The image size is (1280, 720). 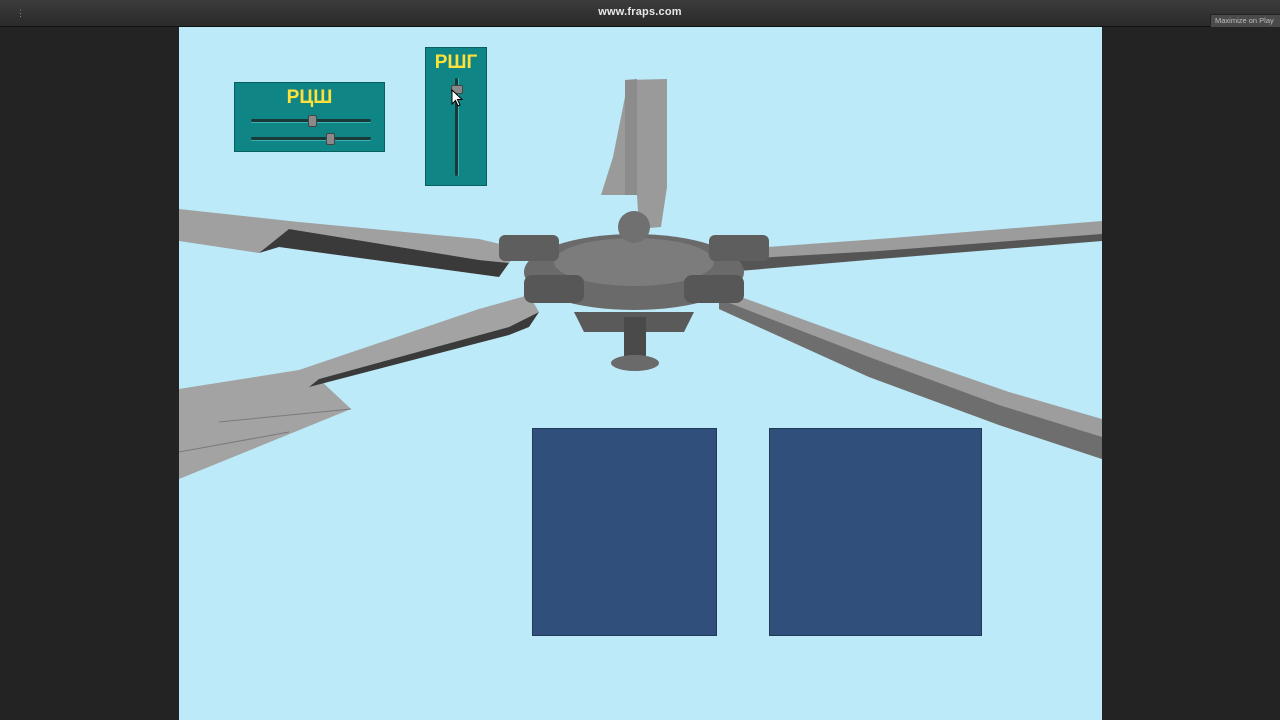 I want to click on rotor-blade-lower-left, so click(x=359, y=387).